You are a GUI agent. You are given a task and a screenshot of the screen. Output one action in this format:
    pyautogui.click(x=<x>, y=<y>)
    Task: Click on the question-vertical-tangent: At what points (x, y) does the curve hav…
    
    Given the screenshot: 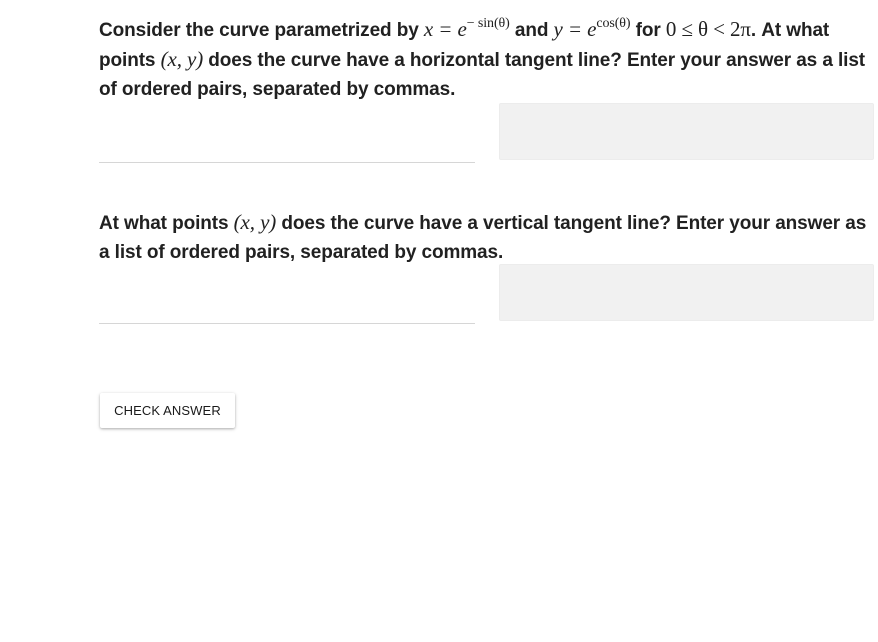 What is the action you would take?
    pyautogui.click(x=487, y=237)
    